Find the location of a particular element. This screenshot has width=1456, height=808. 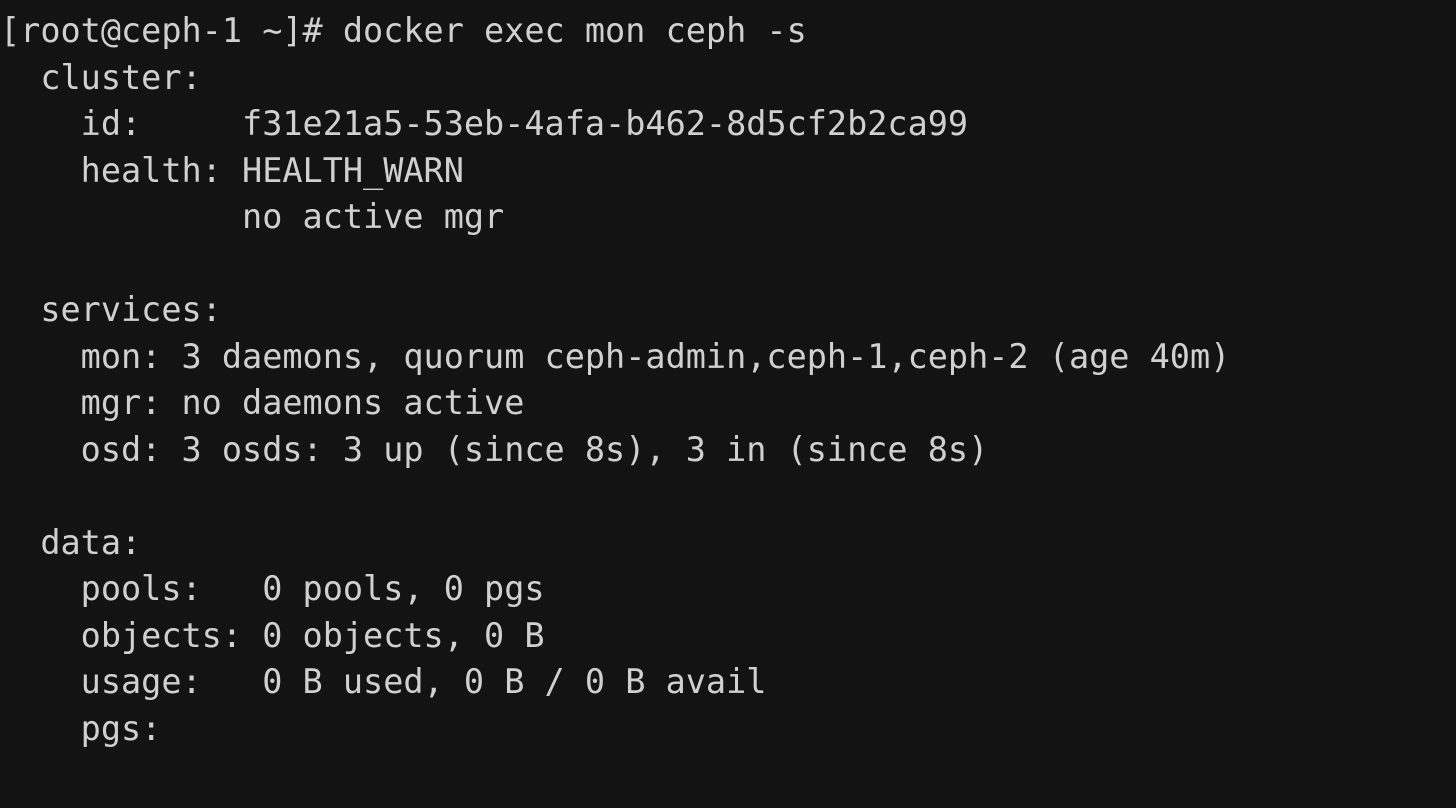

data-pools-row: pools: 0 pools, 0 pgs is located at coordinates (272, 588).